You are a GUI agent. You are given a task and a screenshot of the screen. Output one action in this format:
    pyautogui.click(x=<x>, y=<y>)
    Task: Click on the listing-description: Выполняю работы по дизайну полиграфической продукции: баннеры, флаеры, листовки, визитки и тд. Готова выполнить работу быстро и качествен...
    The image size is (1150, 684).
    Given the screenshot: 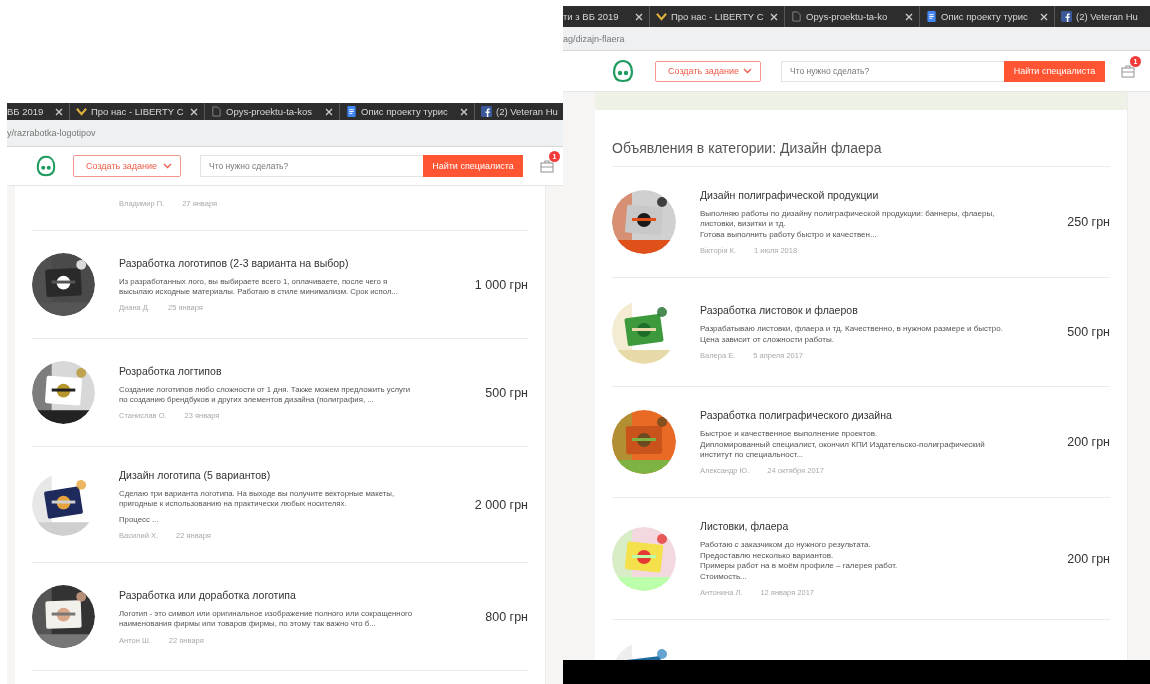 What is the action you would take?
    pyautogui.click(x=848, y=225)
    